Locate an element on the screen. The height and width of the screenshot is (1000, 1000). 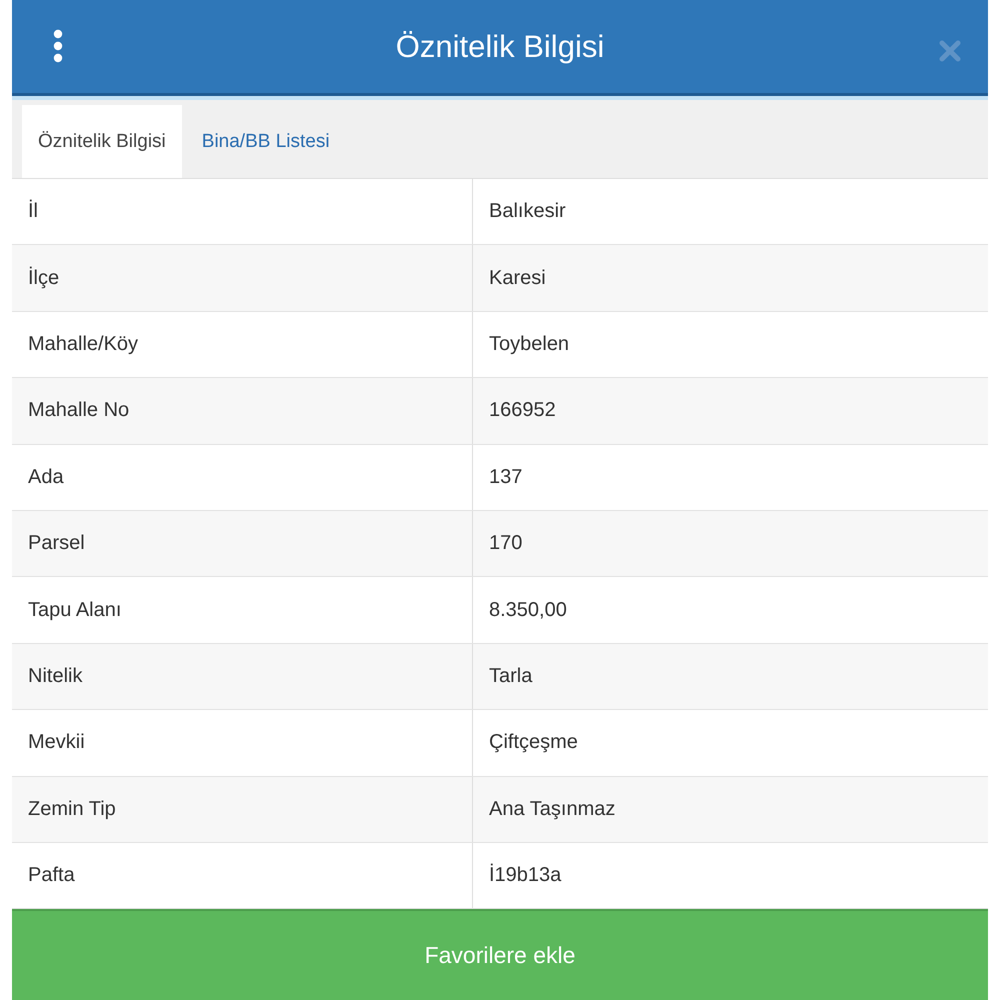
table-cell-text: 137 is located at coordinates (506, 477).